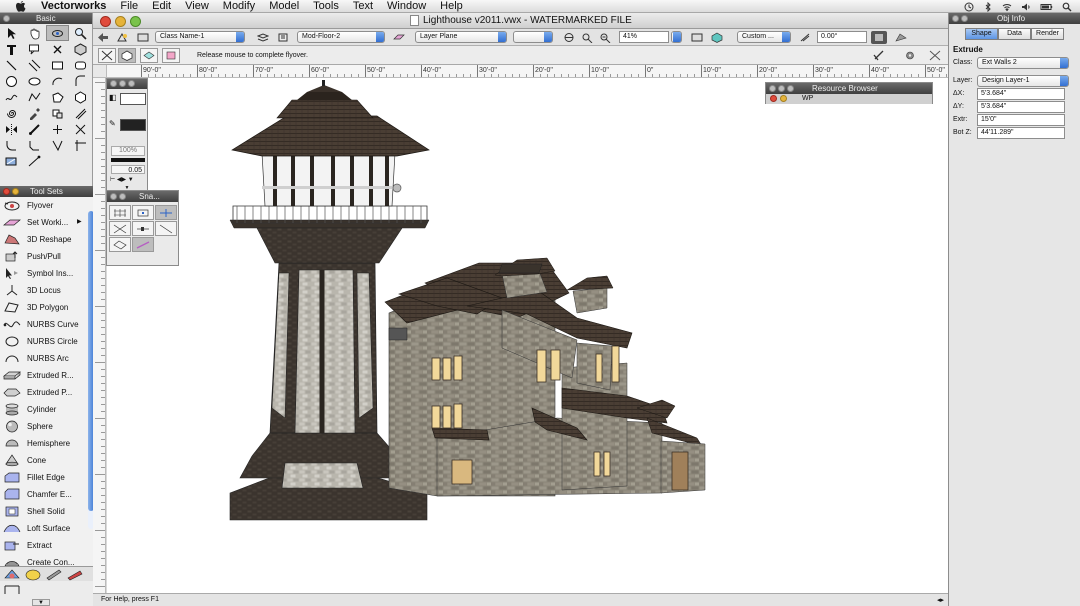  I want to click on menu-view: View, so click(197, 6).